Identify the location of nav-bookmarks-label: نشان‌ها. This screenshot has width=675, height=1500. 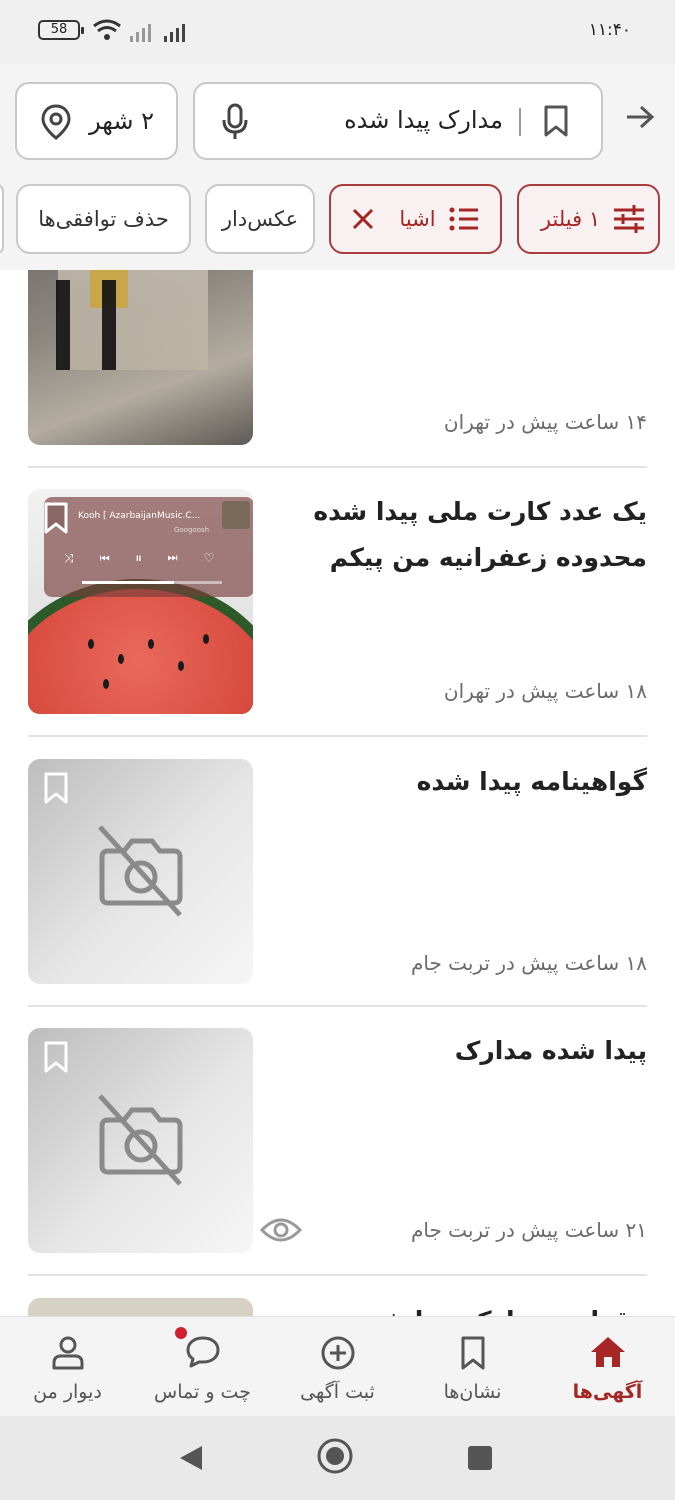
(472, 1392).